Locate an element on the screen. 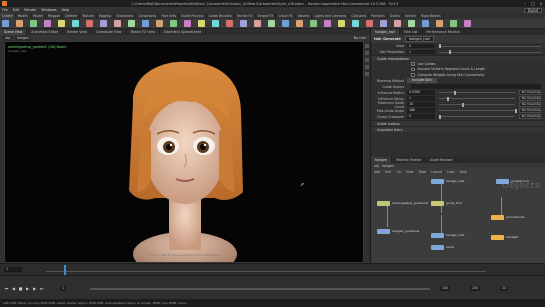 The height and width of the screenshot is (307, 545). grid-icon is located at coordinates (367, 67).